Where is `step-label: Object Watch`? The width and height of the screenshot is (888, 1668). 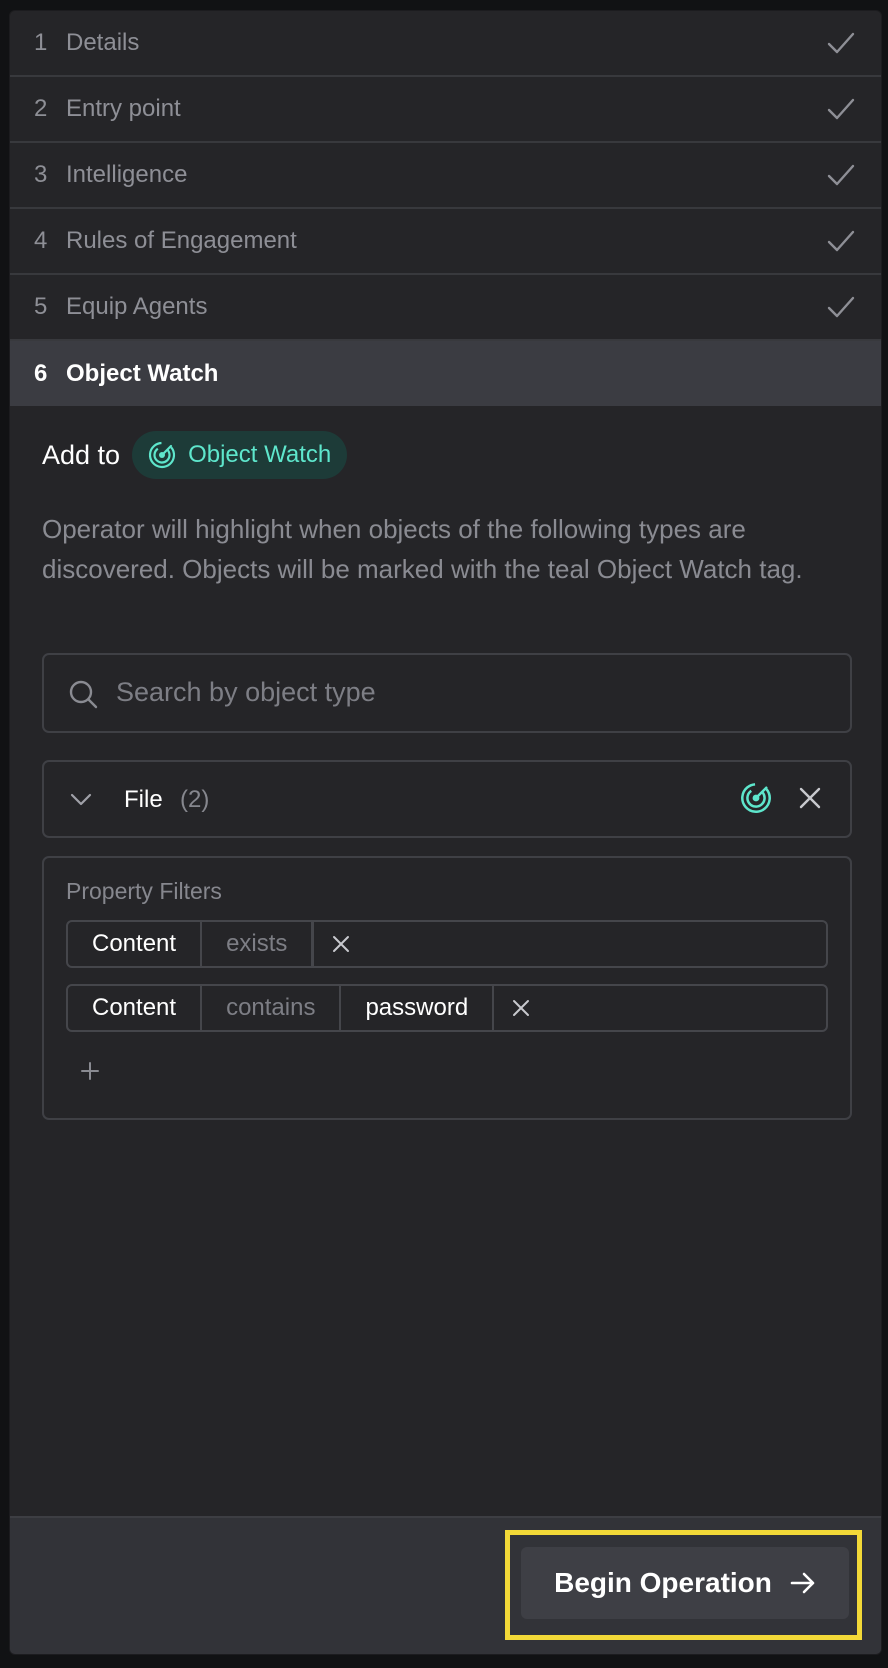
step-label: Object Watch is located at coordinates (142, 373).